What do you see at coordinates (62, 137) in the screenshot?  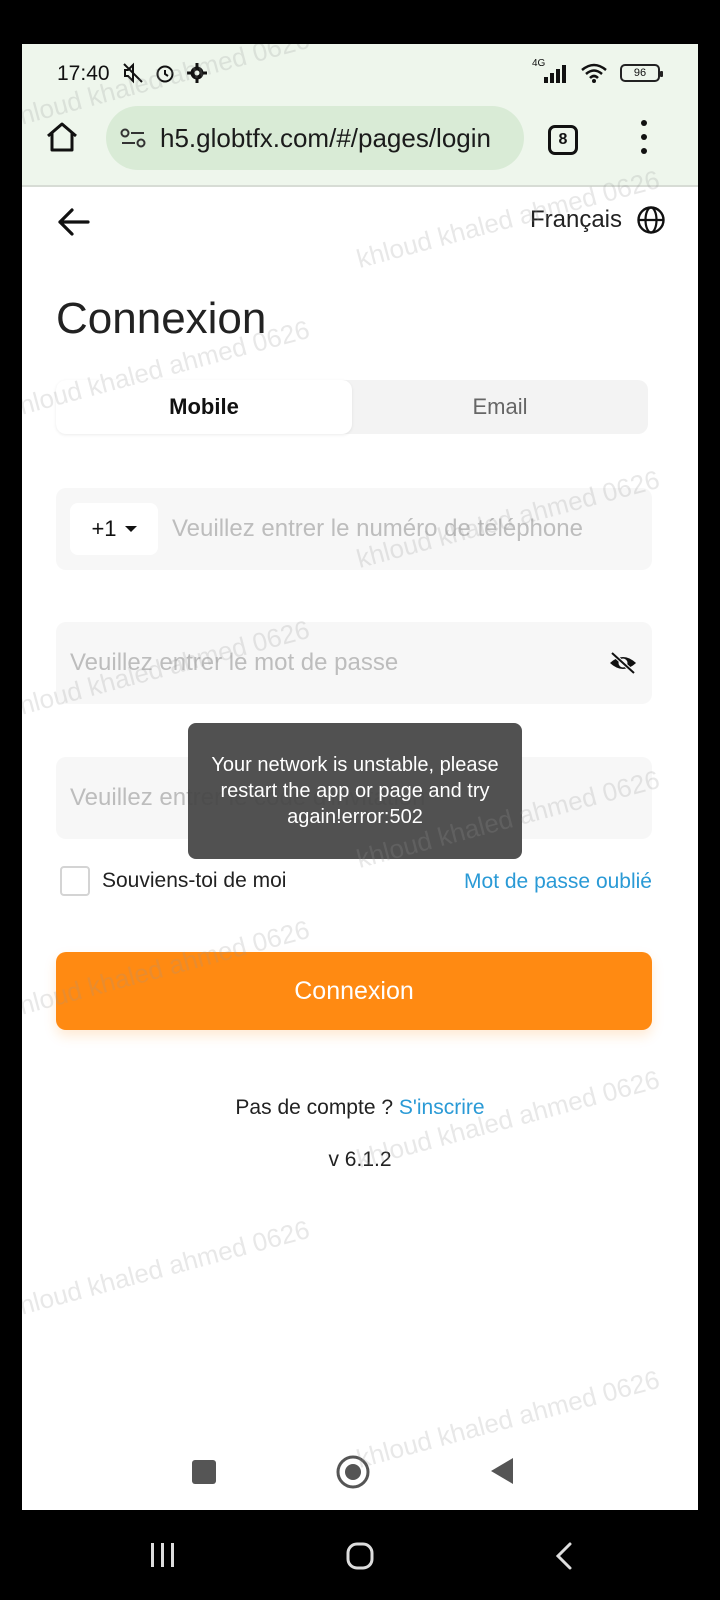 I see `home-icon` at bounding box center [62, 137].